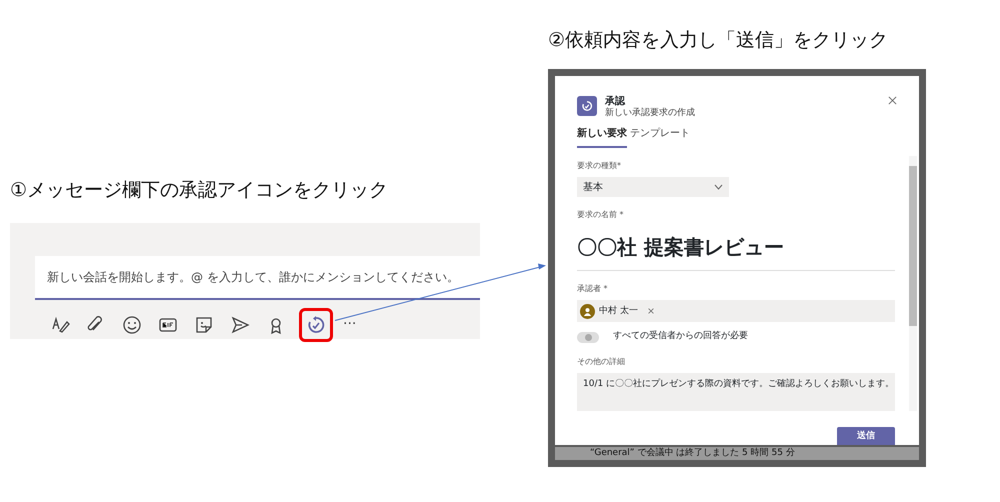  I want to click on approvals-icon, so click(316, 324).